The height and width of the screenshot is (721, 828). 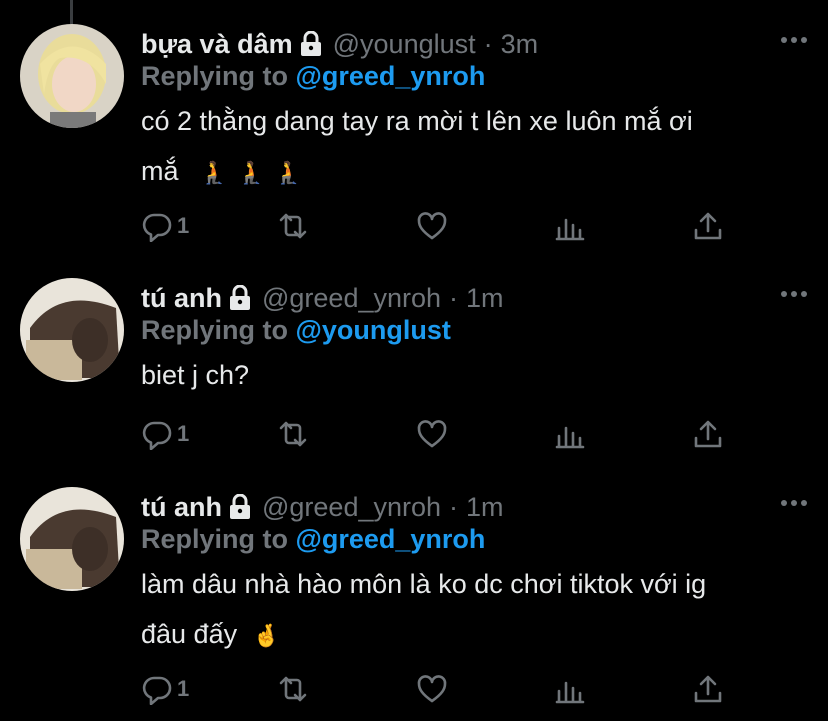 What do you see at coordinates (266, 635) in the screenshot?
I see `crossed-fingers-emoji: 🤞` at bounding box center [266, 635].